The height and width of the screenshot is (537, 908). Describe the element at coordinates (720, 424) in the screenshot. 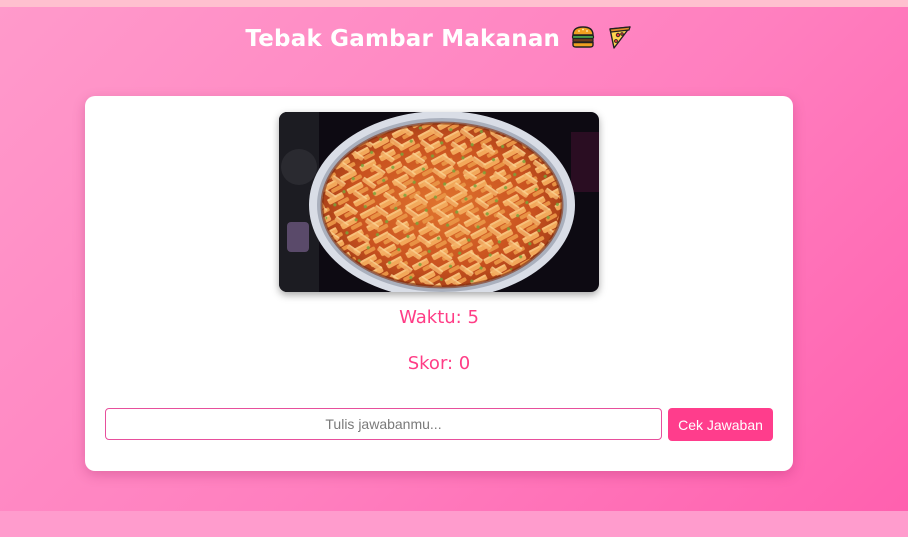

I see `check-answer-button: Cek Jawaban` at that location.